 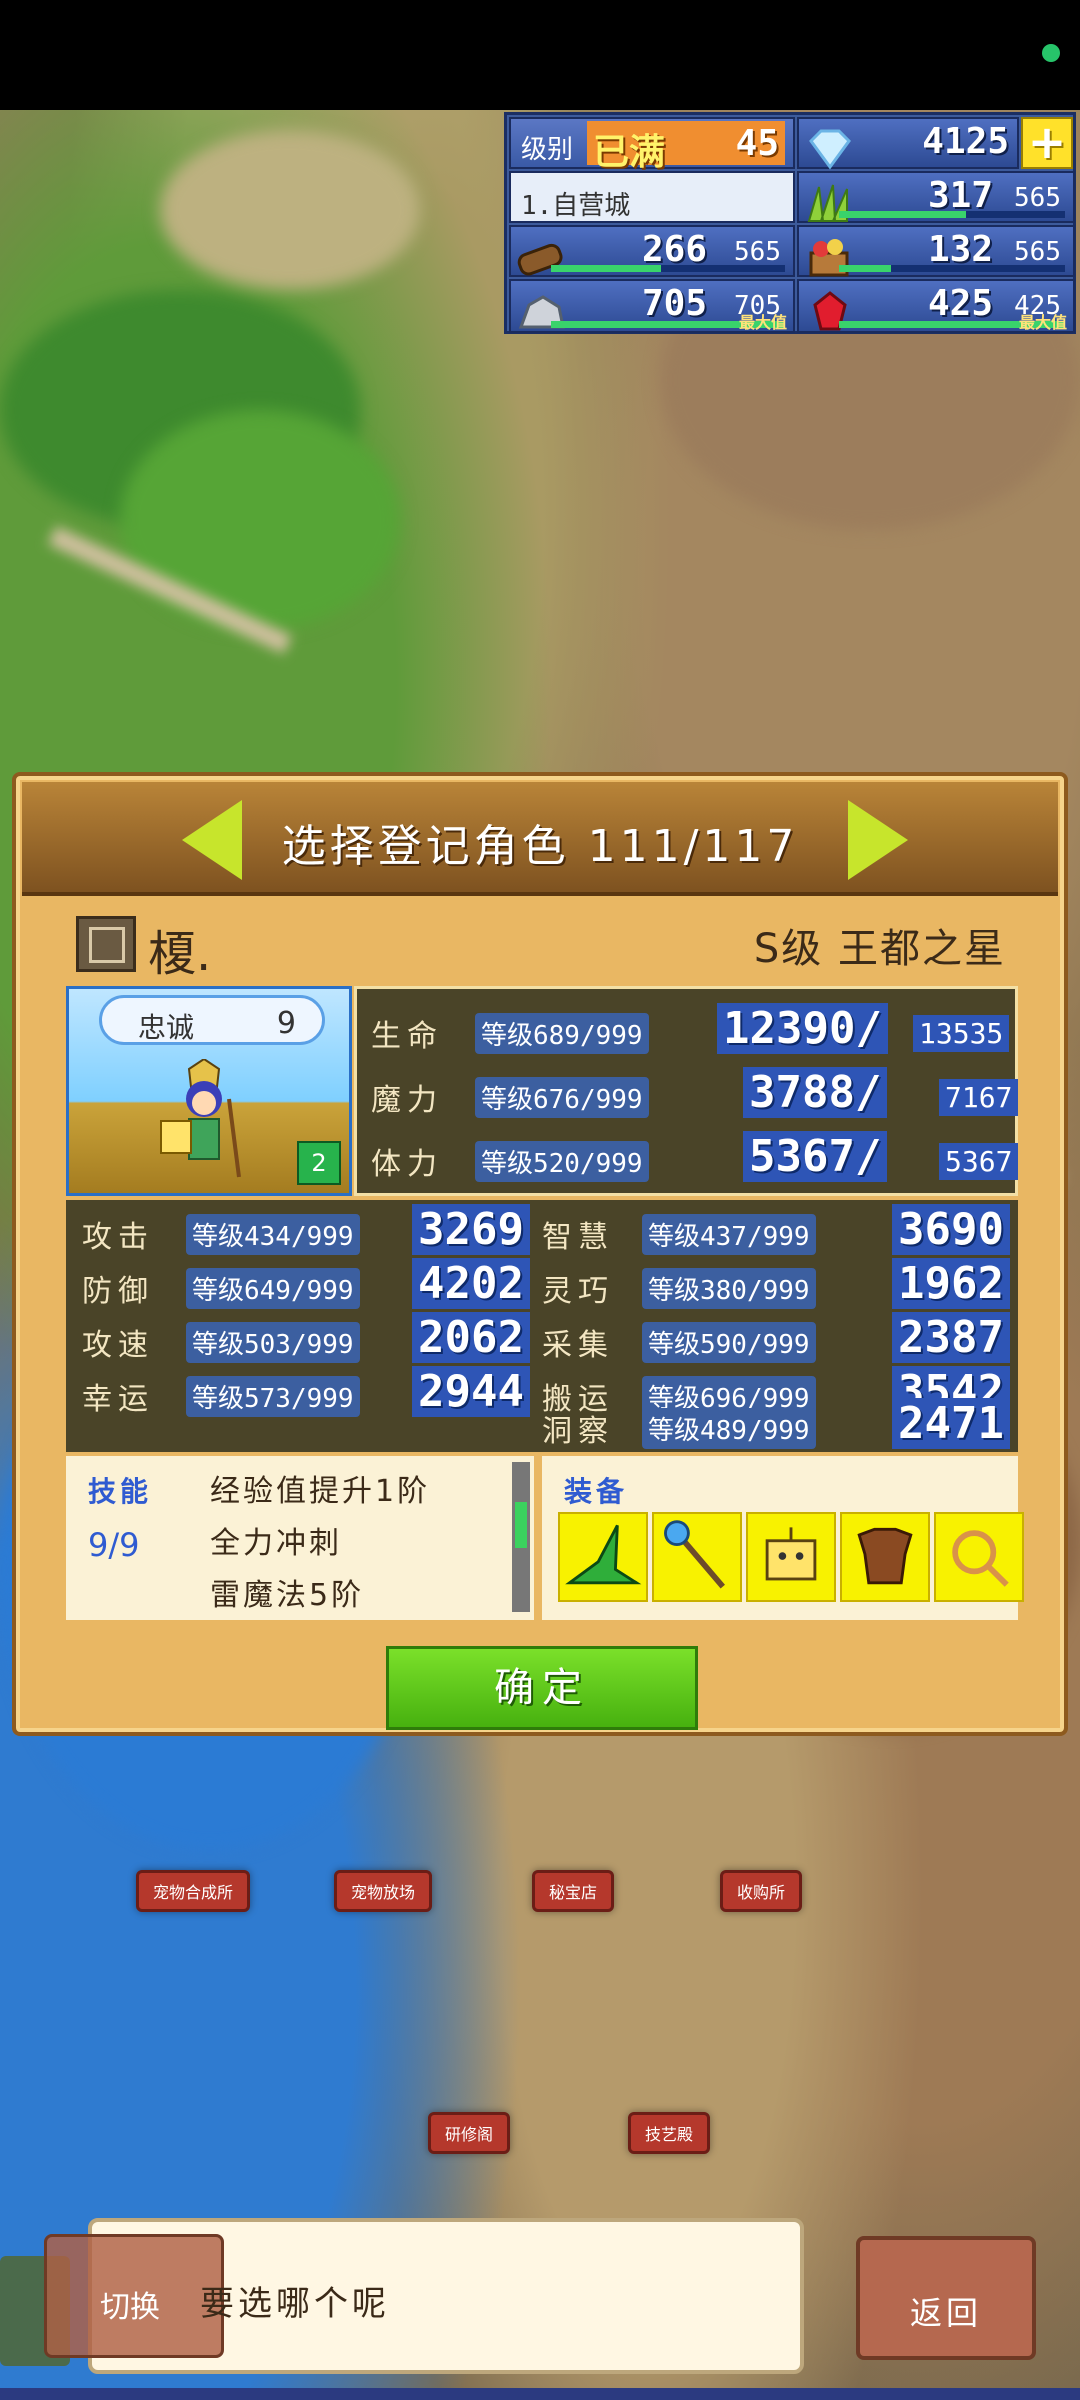 I want to click on stat-label: 防御, so click(x=118, y=1291).